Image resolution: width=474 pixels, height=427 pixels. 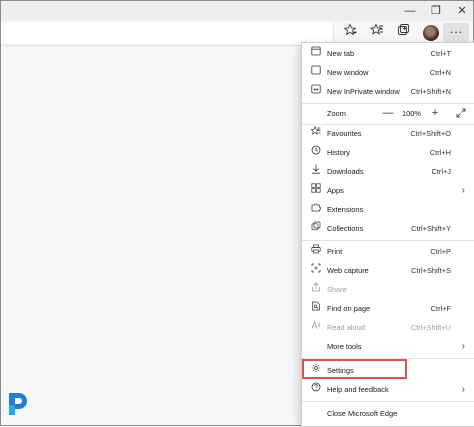 What do you see at coordinates (388, 53) in the screenshot?
I see `menu-item-new-tab: New tab Ctrl+T` at bounding box center [388, 53].